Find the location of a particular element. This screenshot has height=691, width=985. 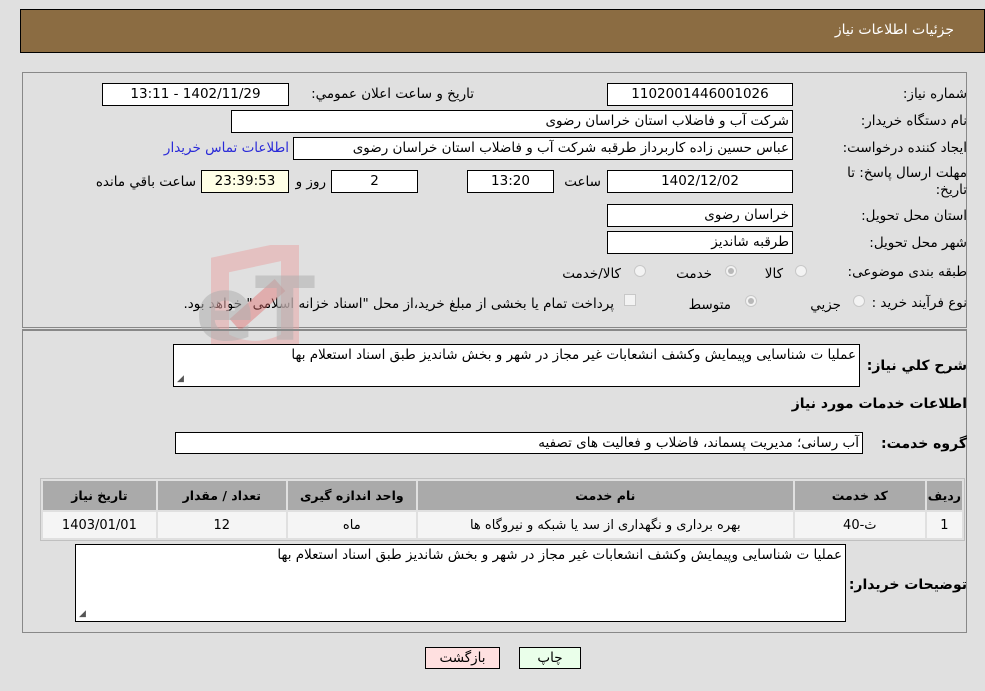

category-label: طبقه بندی موضوعی: is located at coordinates (907, 272).